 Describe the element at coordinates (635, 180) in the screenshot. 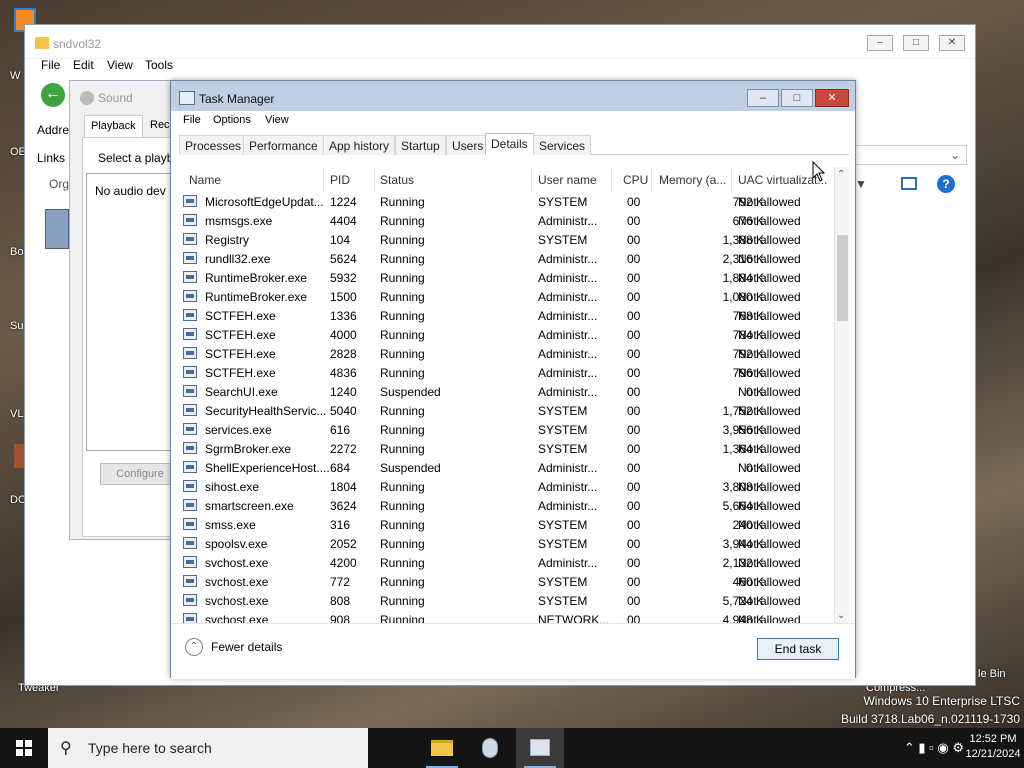

I see `column-cpu: CPU` at that location.